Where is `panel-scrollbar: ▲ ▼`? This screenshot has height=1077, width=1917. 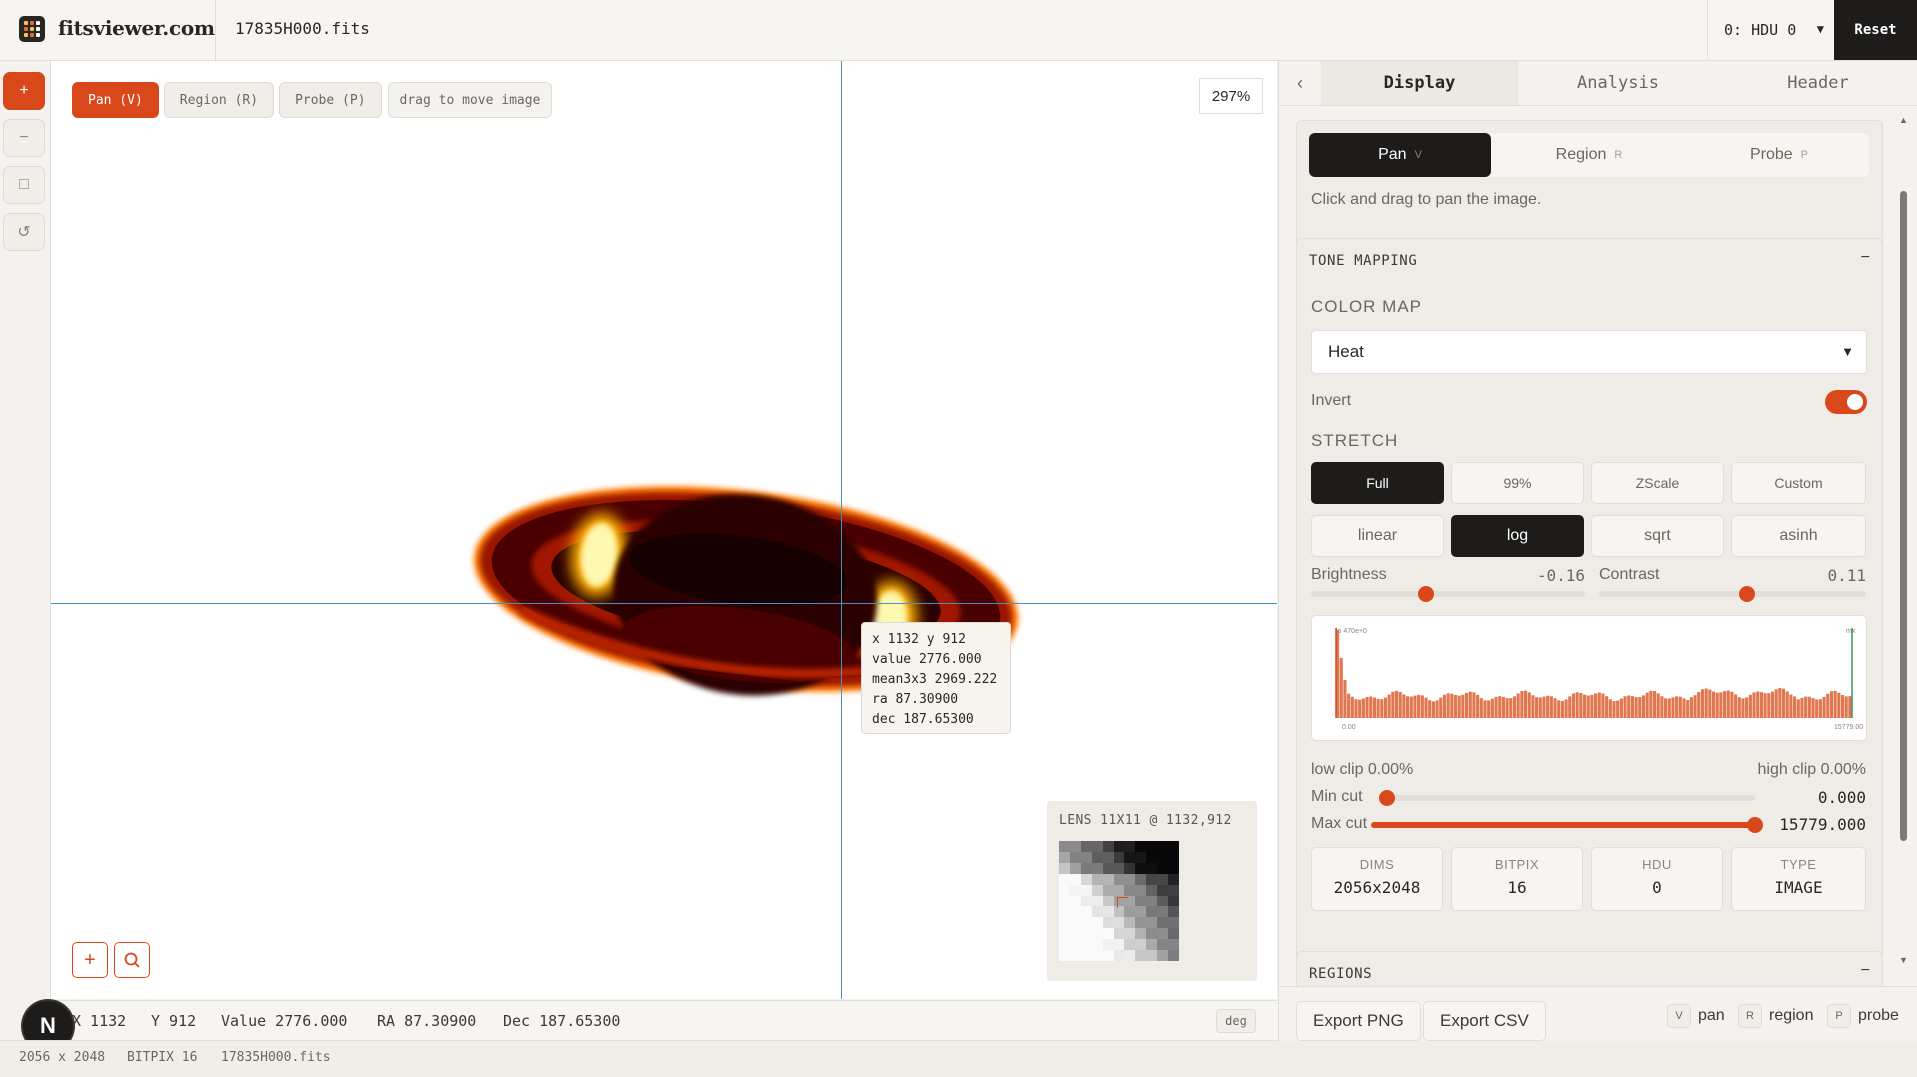
panel-scrollbar: ▲ ▼ is located at coordinates (1903, 540).